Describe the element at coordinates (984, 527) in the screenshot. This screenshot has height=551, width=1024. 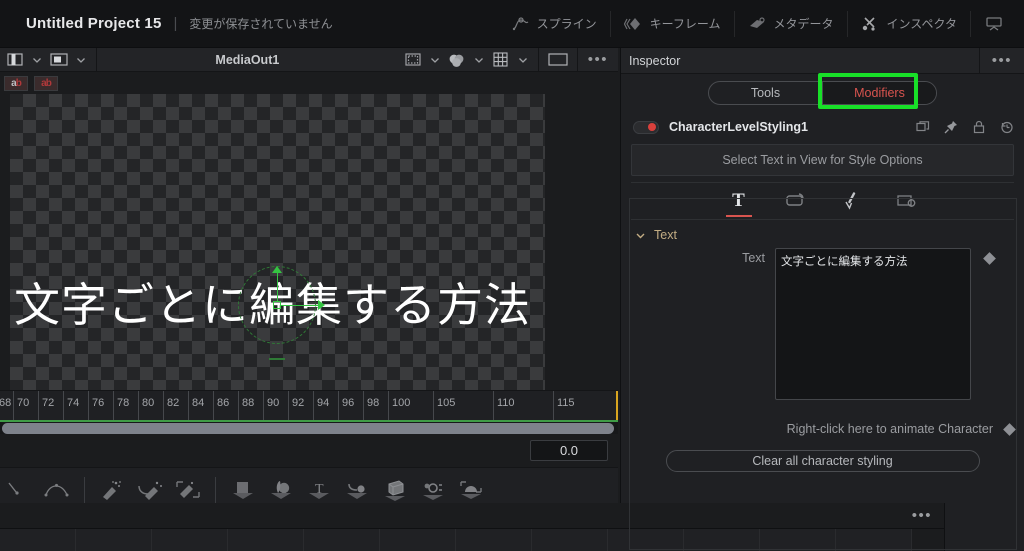
I see `bottom-right-region` at that location.